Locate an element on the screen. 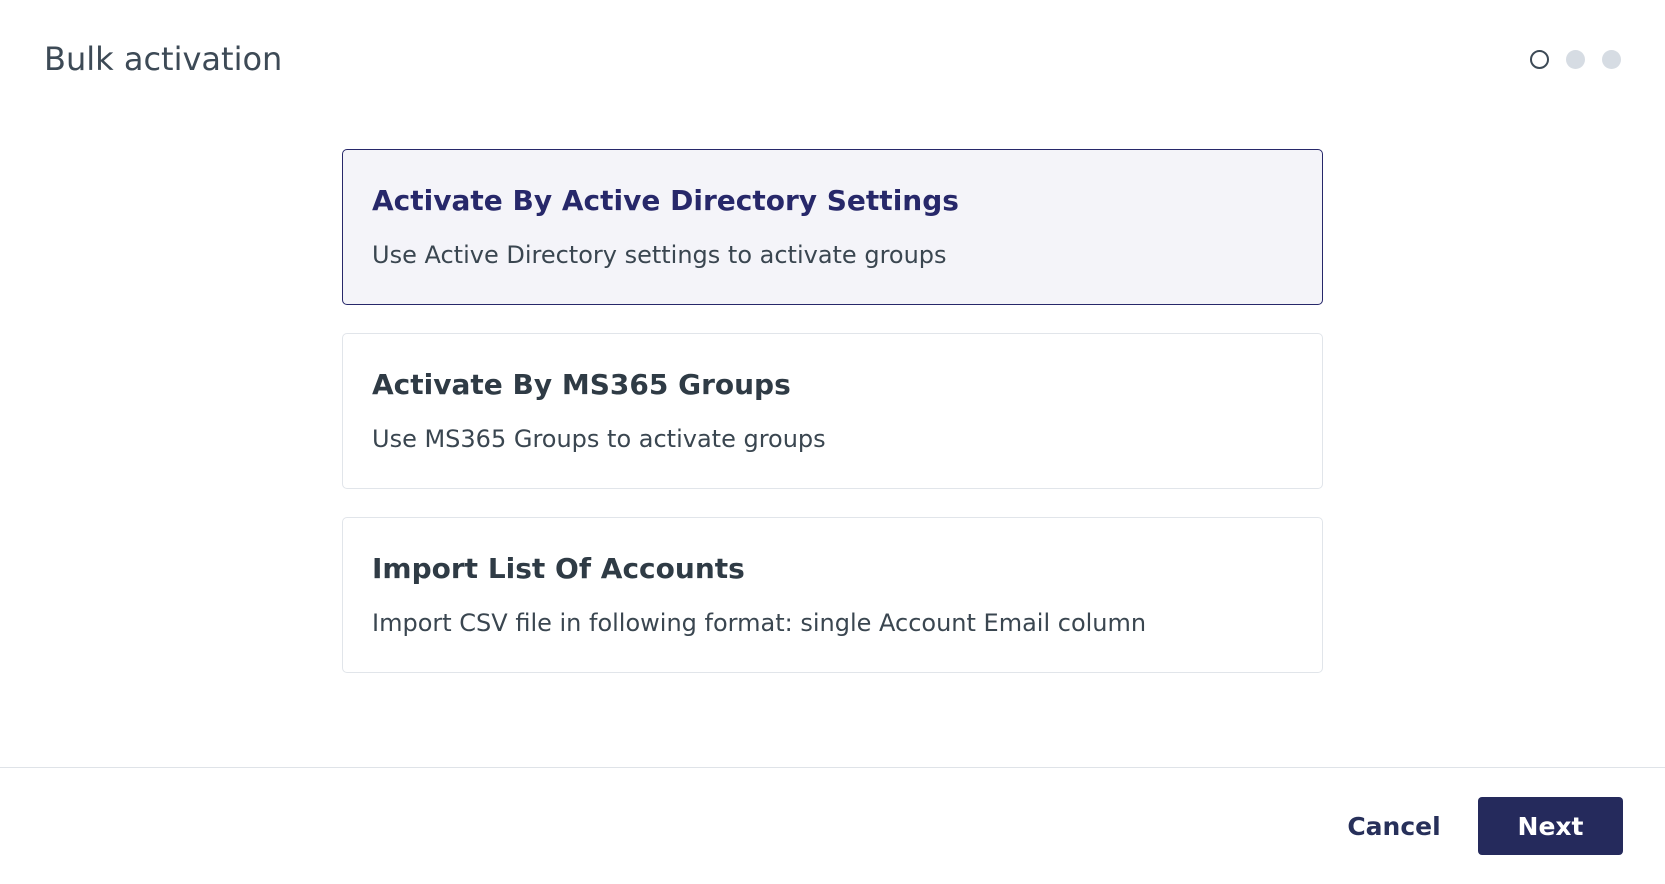 The image size is (1665, 884). footer-divider is located at coordinates (832, 767).